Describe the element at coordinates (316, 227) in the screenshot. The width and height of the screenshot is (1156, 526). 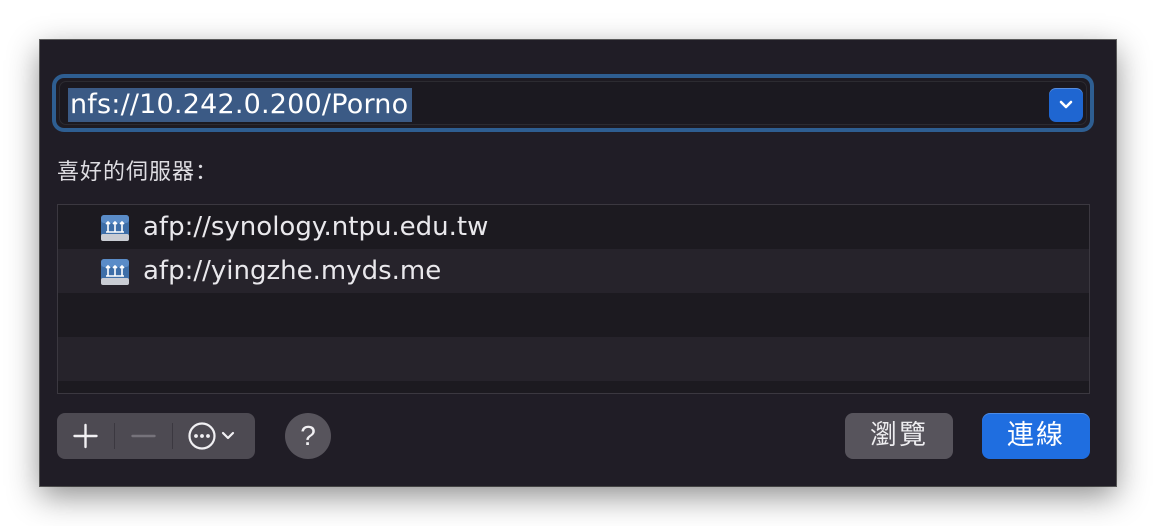
I see `favorite-server-address: afp://synology.ntpu.edu.tw` at that location.